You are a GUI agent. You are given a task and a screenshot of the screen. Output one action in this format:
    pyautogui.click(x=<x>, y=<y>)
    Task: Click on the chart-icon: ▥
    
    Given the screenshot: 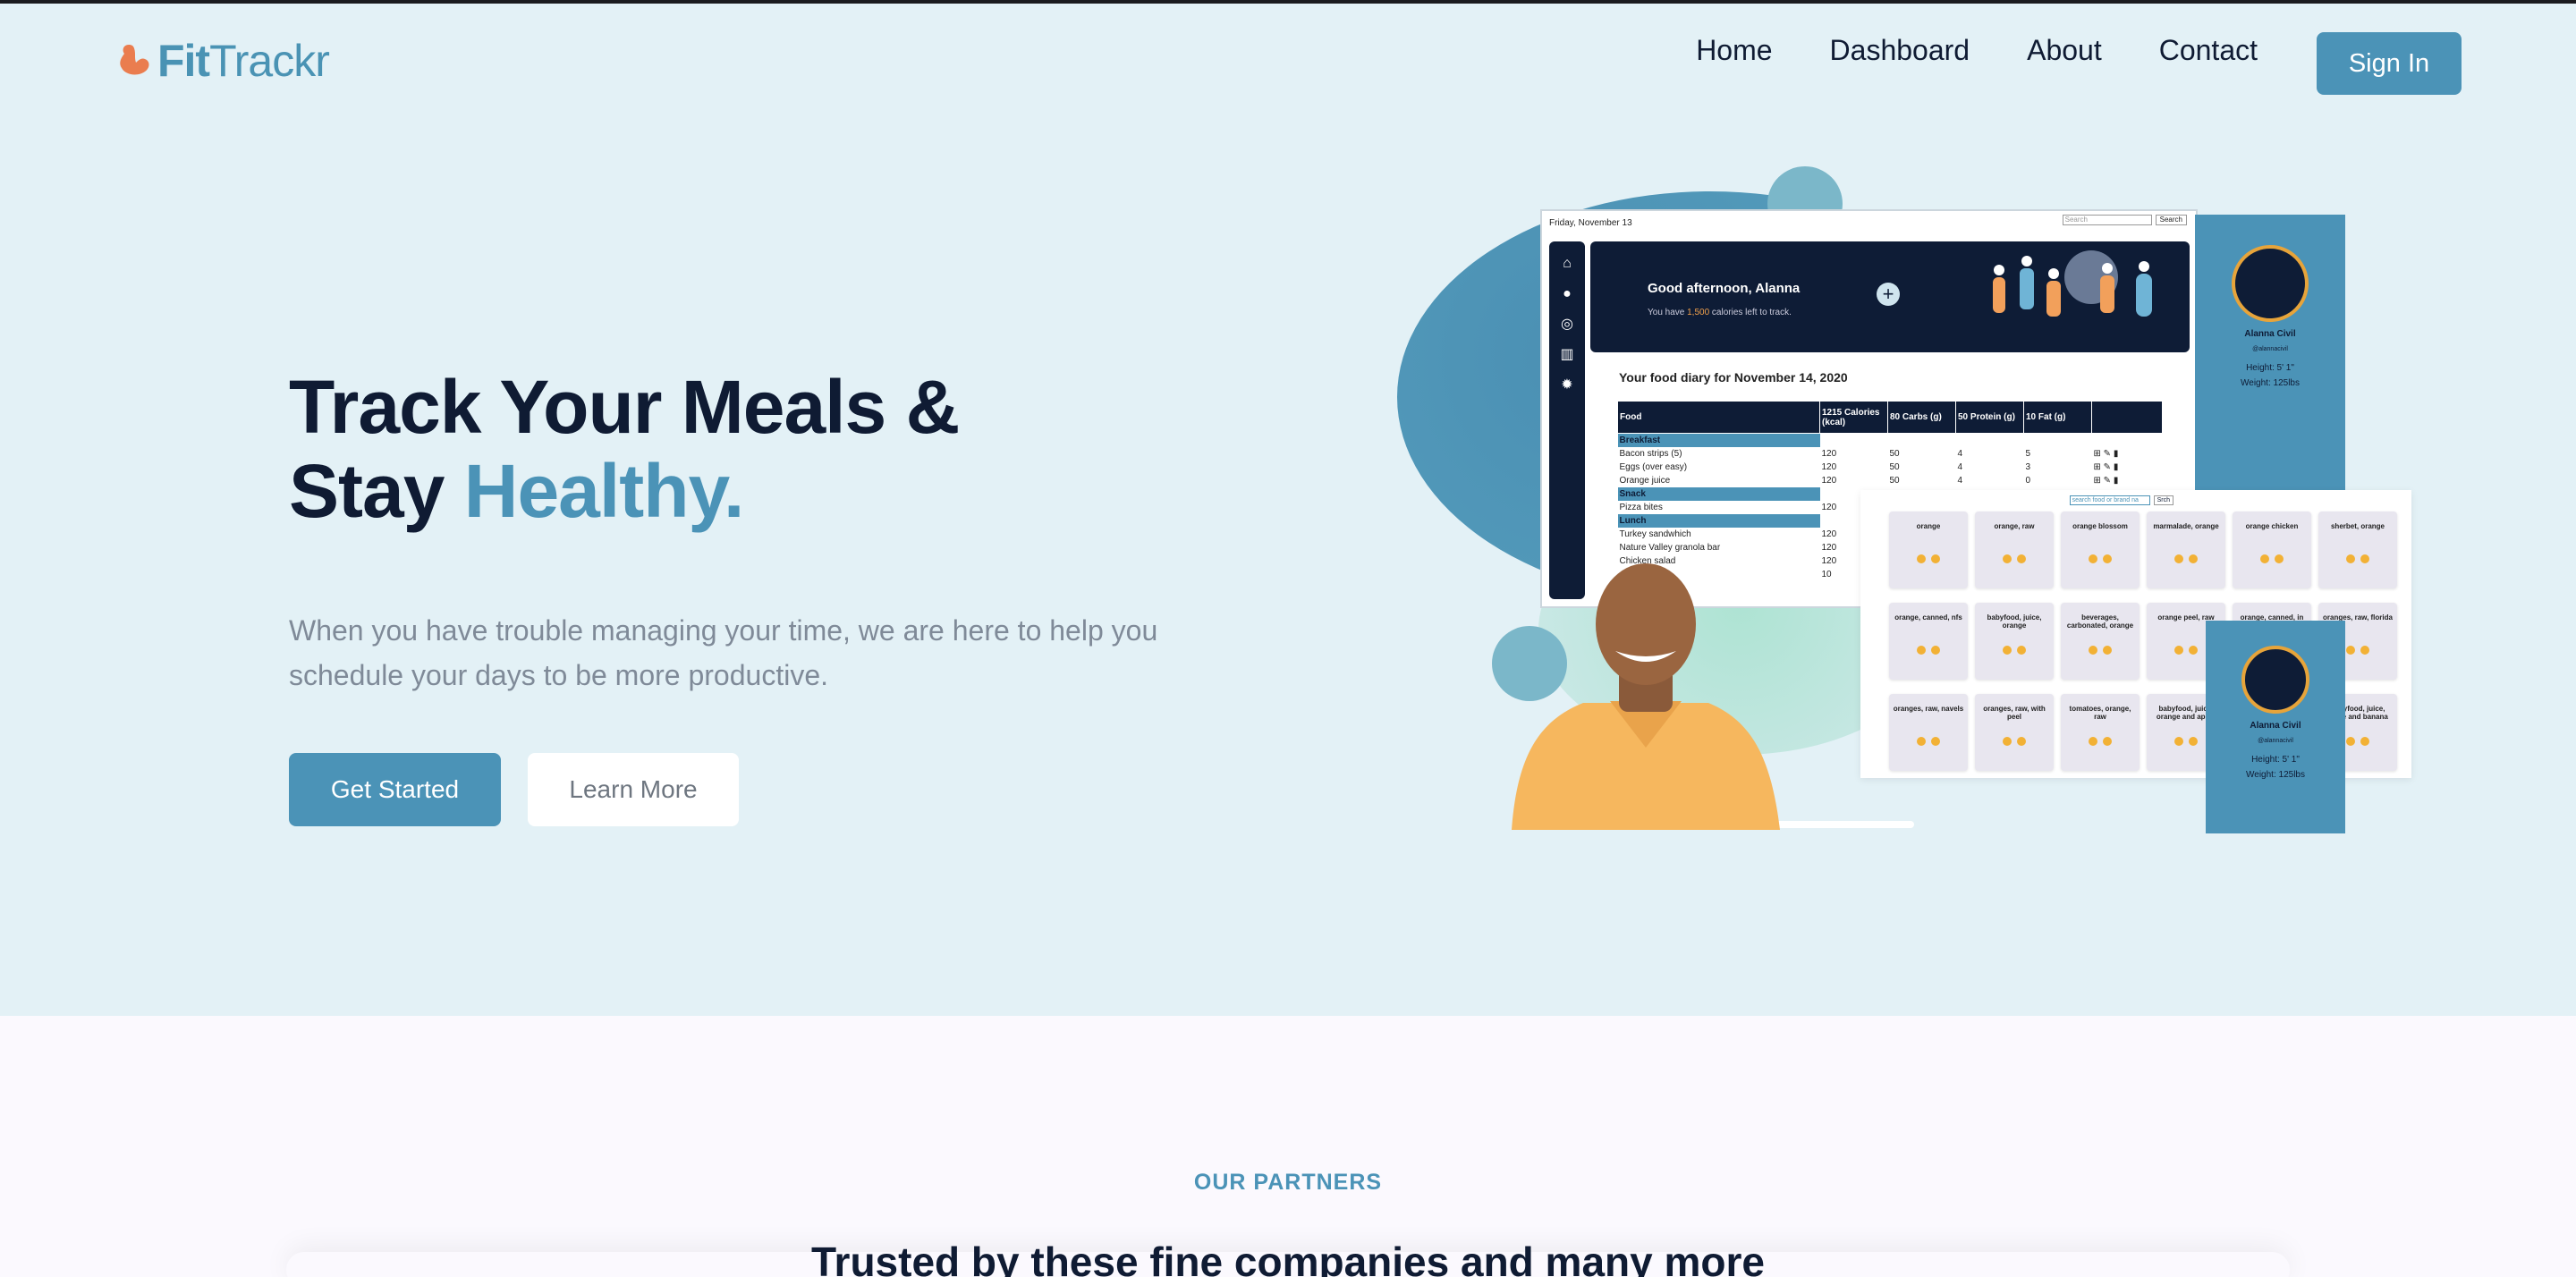 What is the action you would take?
    pyautogui.click(x=1567, y=354)
    